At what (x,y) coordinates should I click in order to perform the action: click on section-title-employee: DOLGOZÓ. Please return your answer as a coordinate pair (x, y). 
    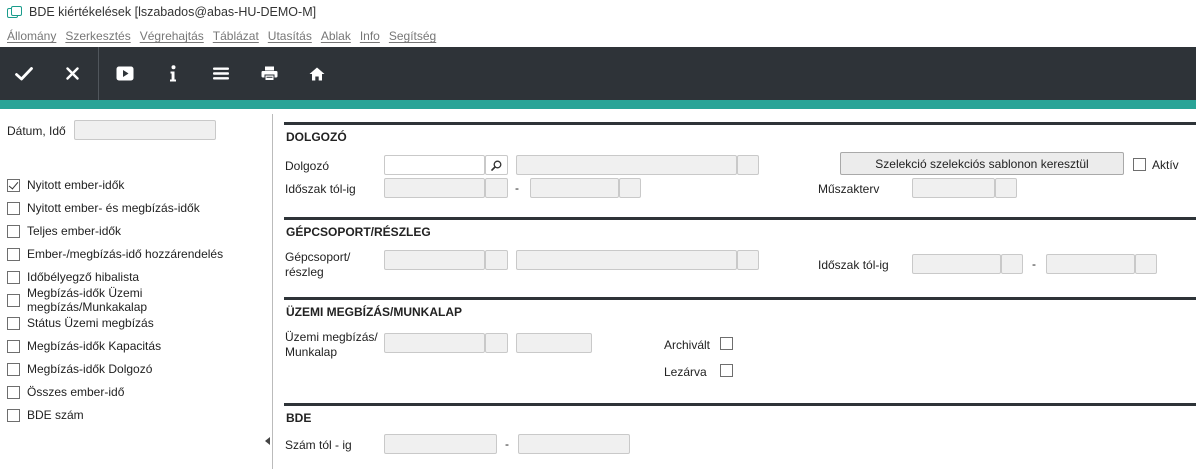
    Looking at the image, I should click on (316, 137).